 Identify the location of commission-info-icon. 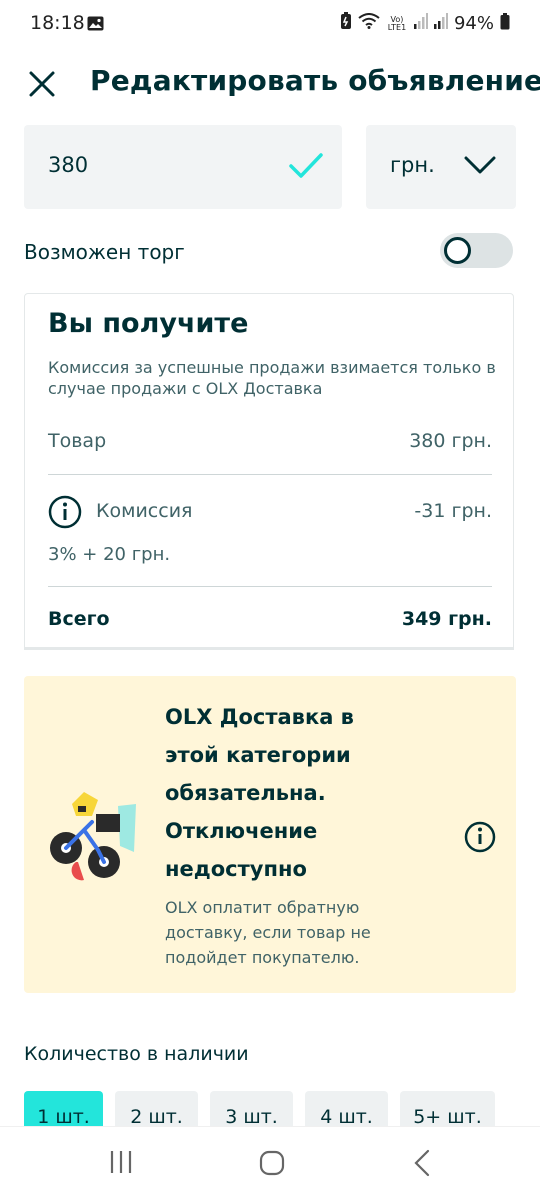
(65, 514).